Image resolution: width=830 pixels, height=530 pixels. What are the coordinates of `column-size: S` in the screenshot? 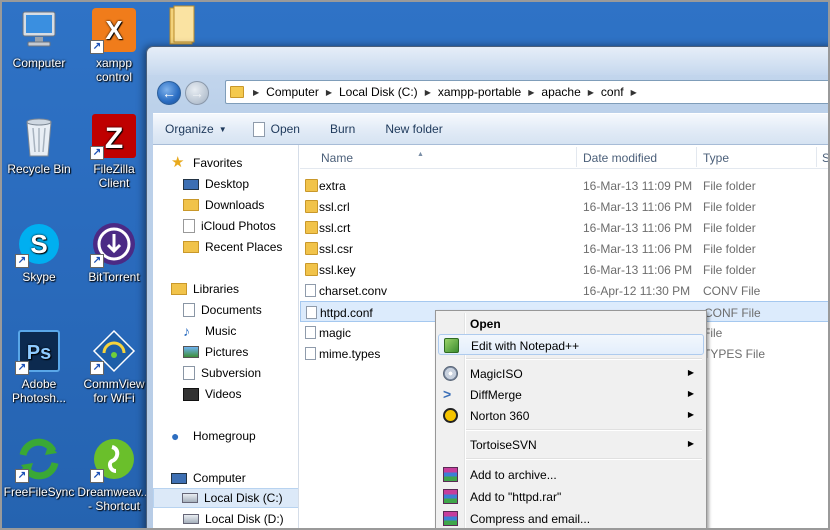 It's located at (826, 158).